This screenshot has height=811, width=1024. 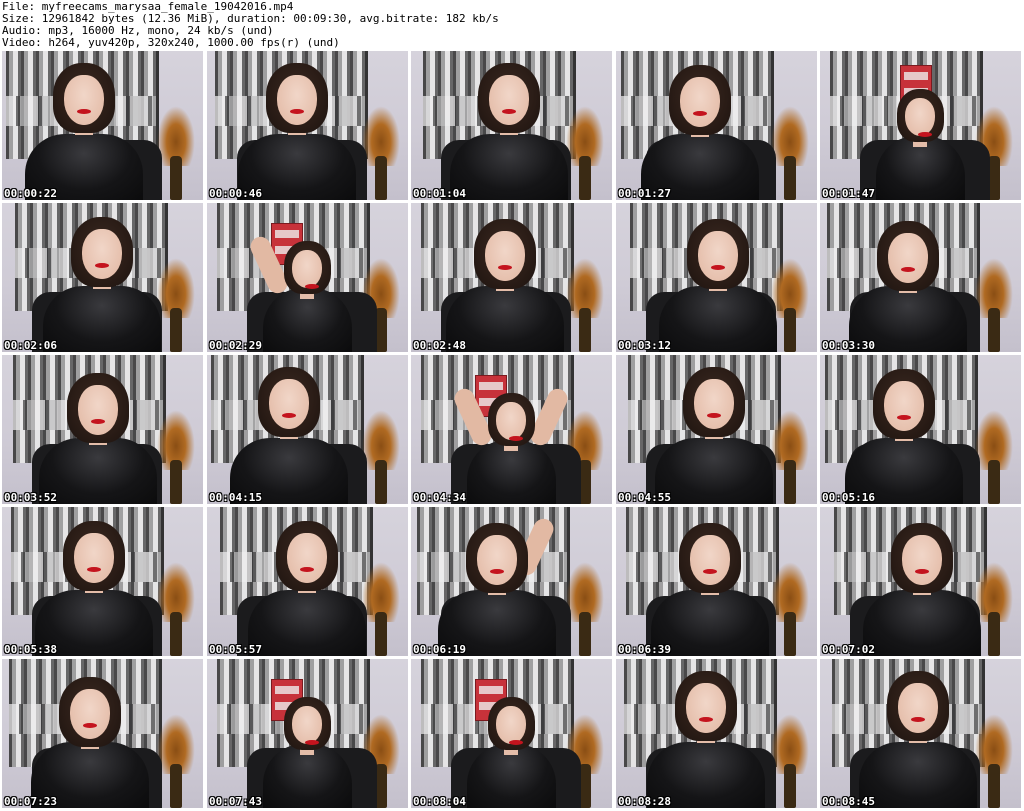 What do you see at coordinates (439, 497) in the screenshot?
I see `thumbnail-timestamp: 00:04:34` at bounding box center [439, 497].